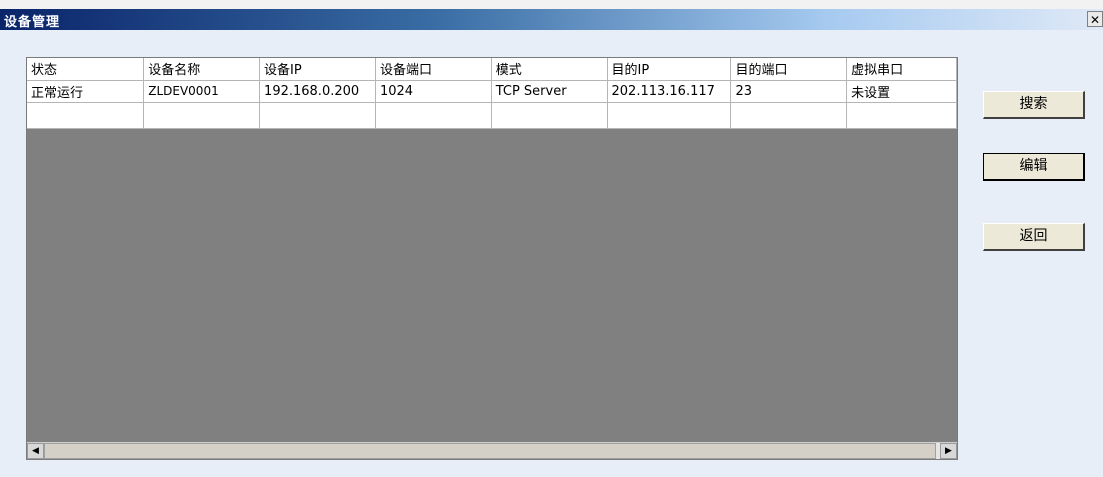 This screenshot has height=477, width=1103. What do you see at coordinates (86, 69) in the screenshot?
I see `column-header-status: 状态` at bounding box center [86, 69].